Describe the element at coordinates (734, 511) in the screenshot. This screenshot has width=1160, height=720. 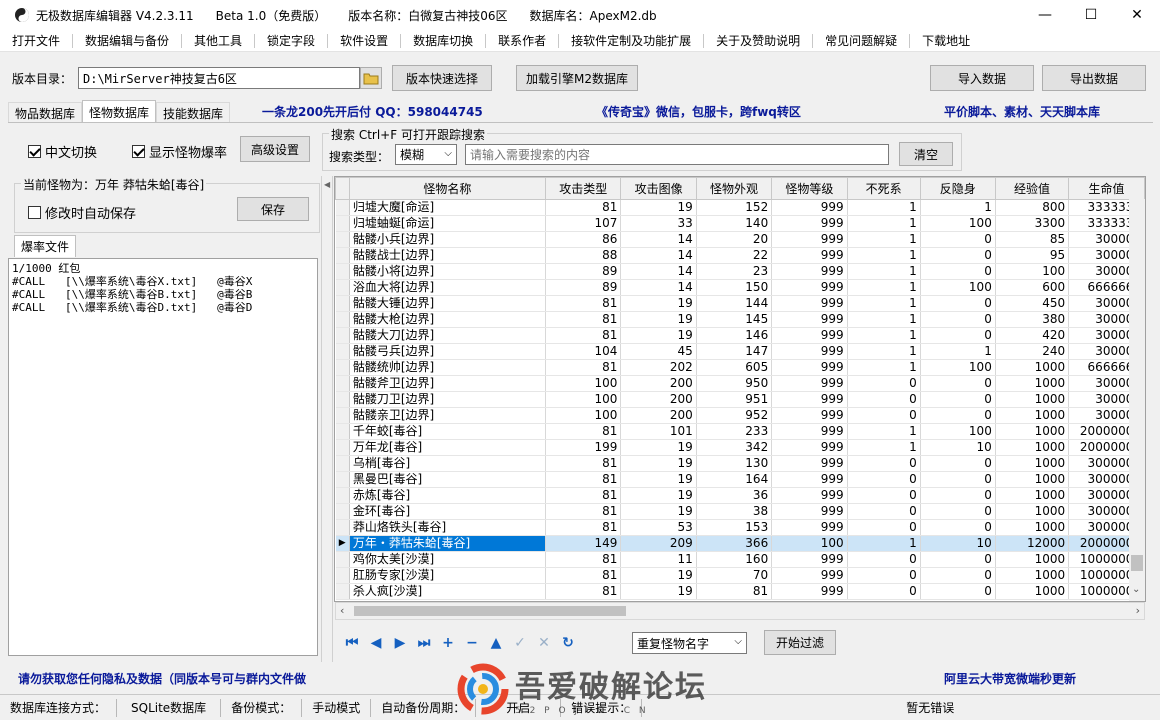
I see `cell-appearance: 38` at that location.